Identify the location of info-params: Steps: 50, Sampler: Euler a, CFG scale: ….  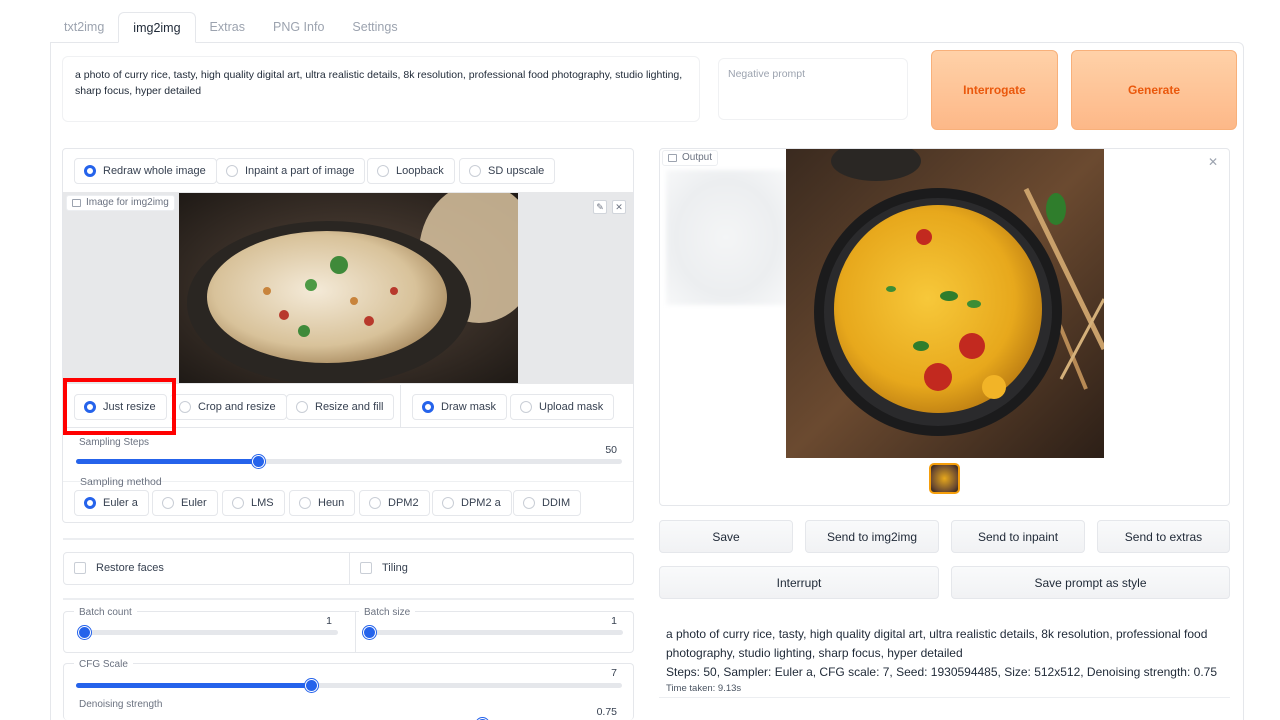
(942, 672).